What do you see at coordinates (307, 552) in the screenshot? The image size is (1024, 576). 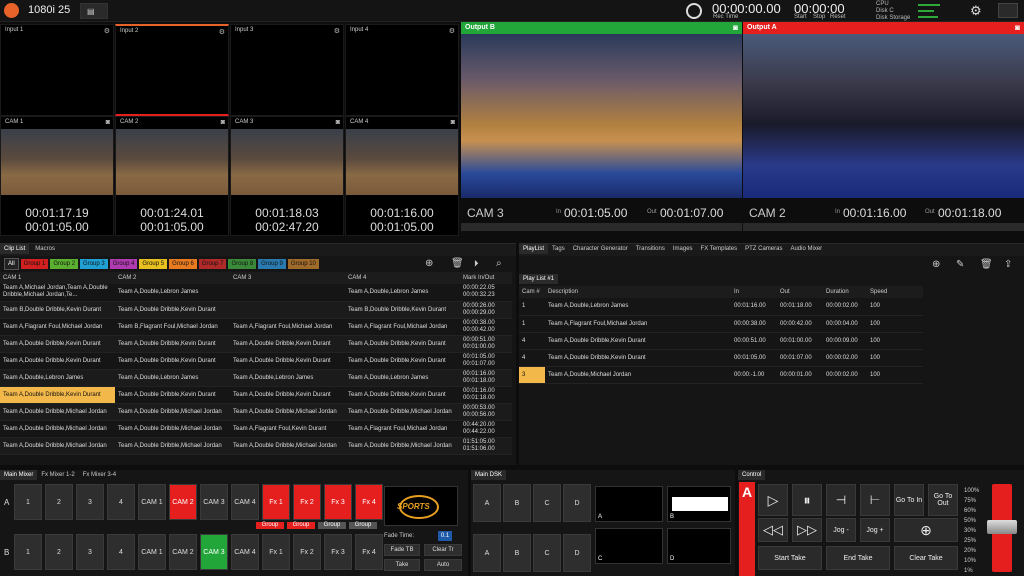 I see `mixrowb-button-9: Fx 2` at bounding box center [307, 552].